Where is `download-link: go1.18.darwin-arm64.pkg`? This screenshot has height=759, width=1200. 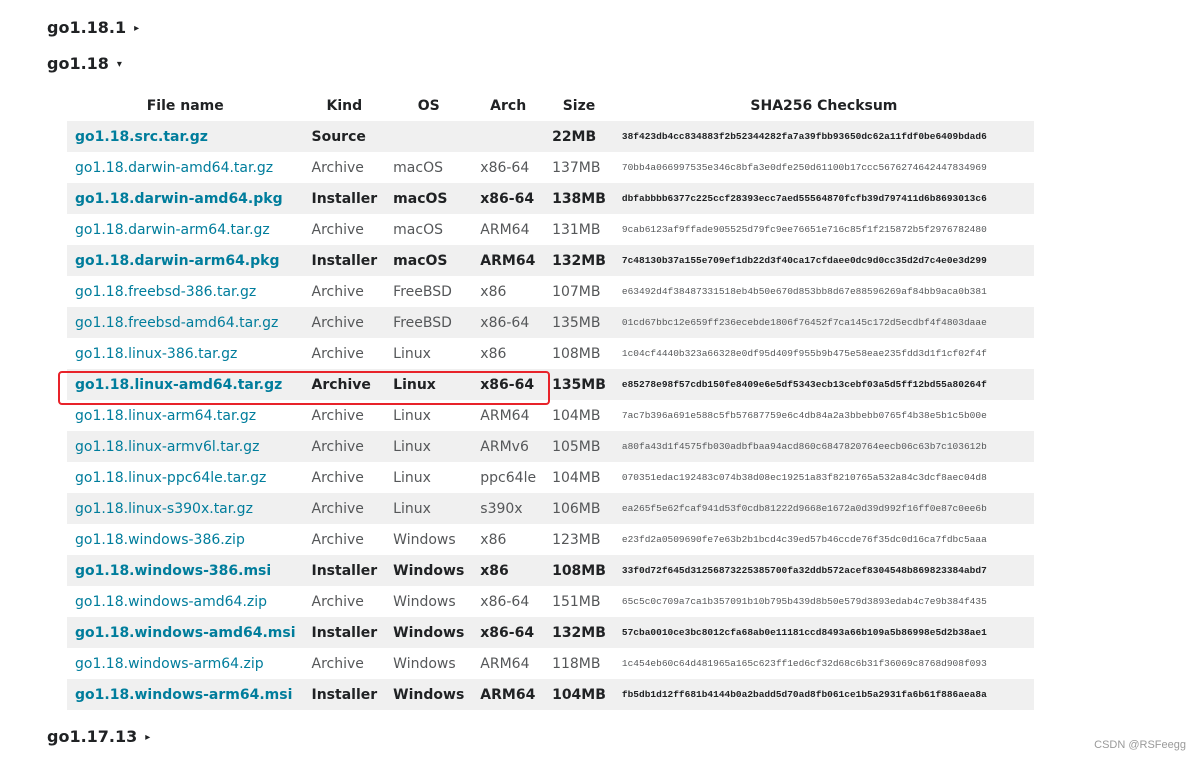 download-link: go1.18.darwin-arm64.pkg is located at coordinates (177, 261).